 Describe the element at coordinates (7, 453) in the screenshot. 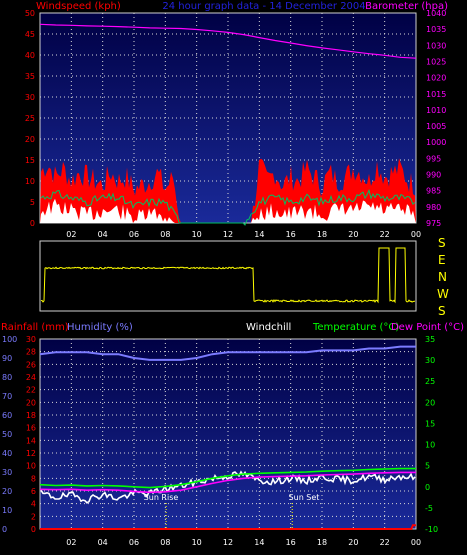

I see `humidity-tick-label: 40` at that location.